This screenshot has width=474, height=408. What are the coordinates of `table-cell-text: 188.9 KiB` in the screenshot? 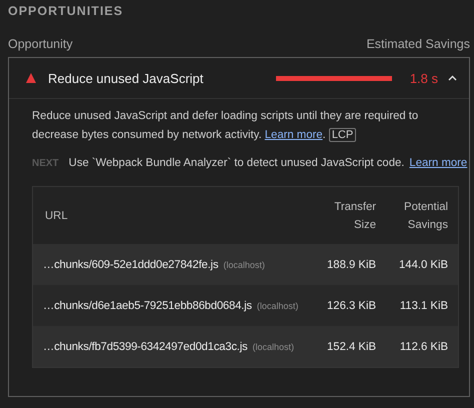 It's located at (351, 264).